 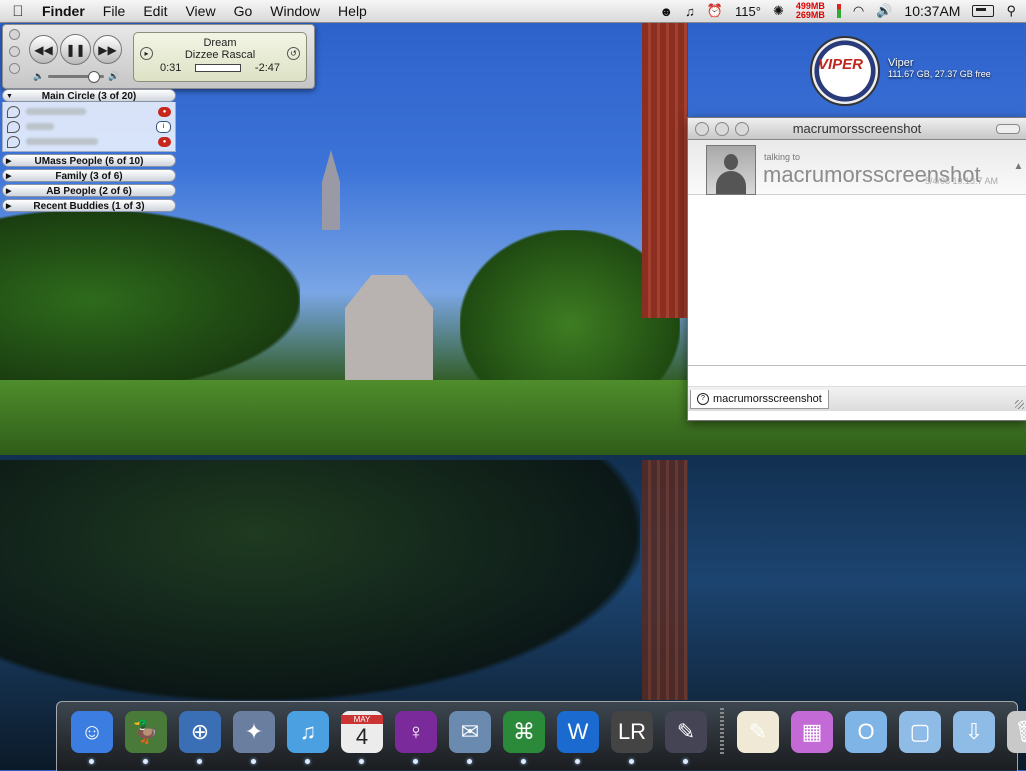 What do you see at coordinates (352, 11) in the screenshot?
I see `menu-help: Help` at bounding box center [352, 11].